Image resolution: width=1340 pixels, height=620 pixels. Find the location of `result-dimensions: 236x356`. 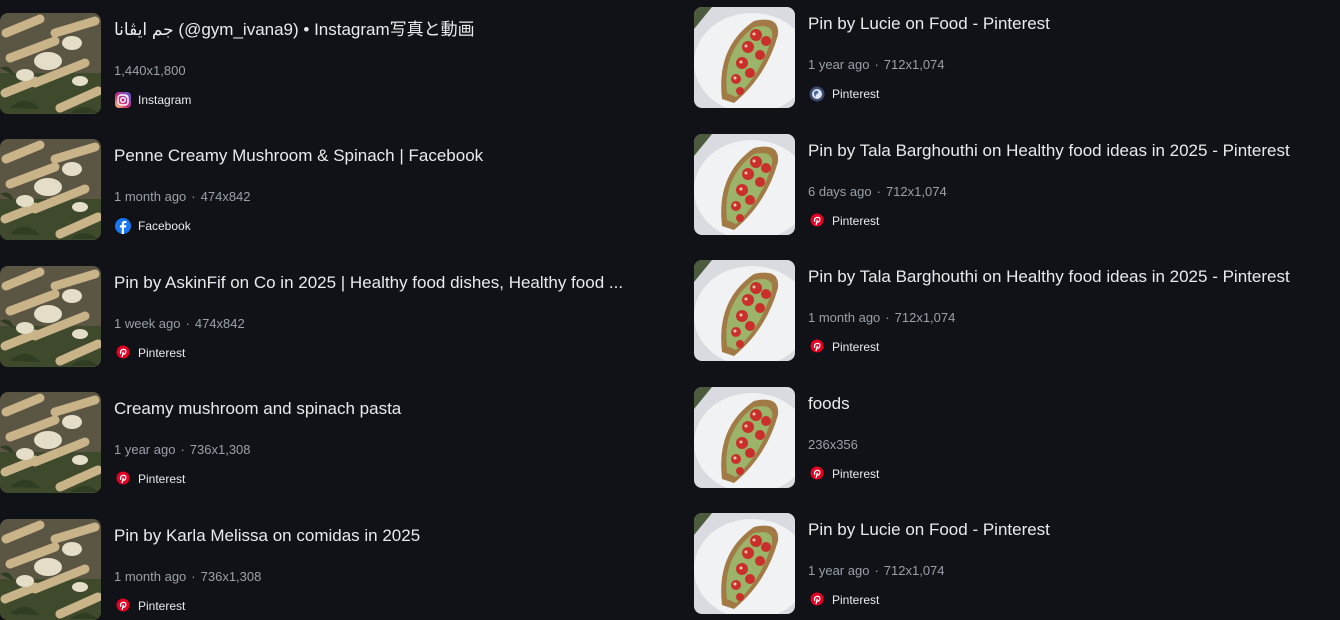

result-dimensions: 236x356 is located at coordinates (833, 444).